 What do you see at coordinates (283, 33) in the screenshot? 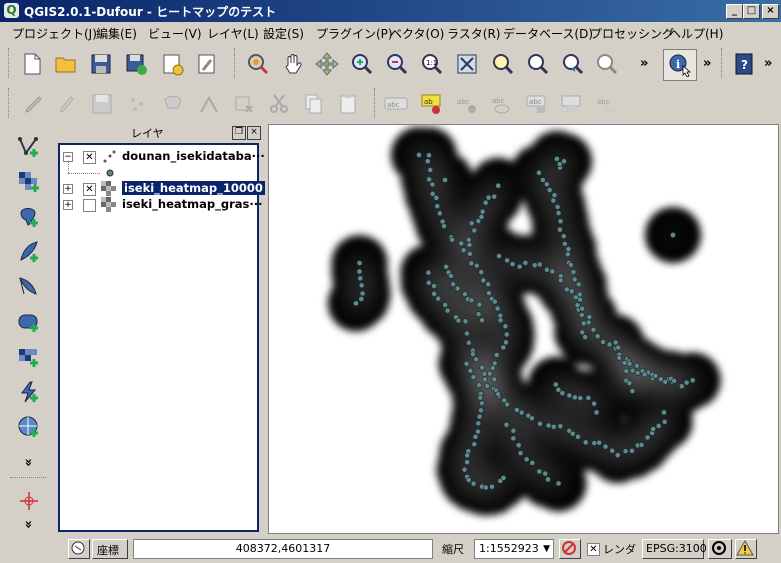
I see `menu-settings: 設定(S)` at bounding box center [283, 33].